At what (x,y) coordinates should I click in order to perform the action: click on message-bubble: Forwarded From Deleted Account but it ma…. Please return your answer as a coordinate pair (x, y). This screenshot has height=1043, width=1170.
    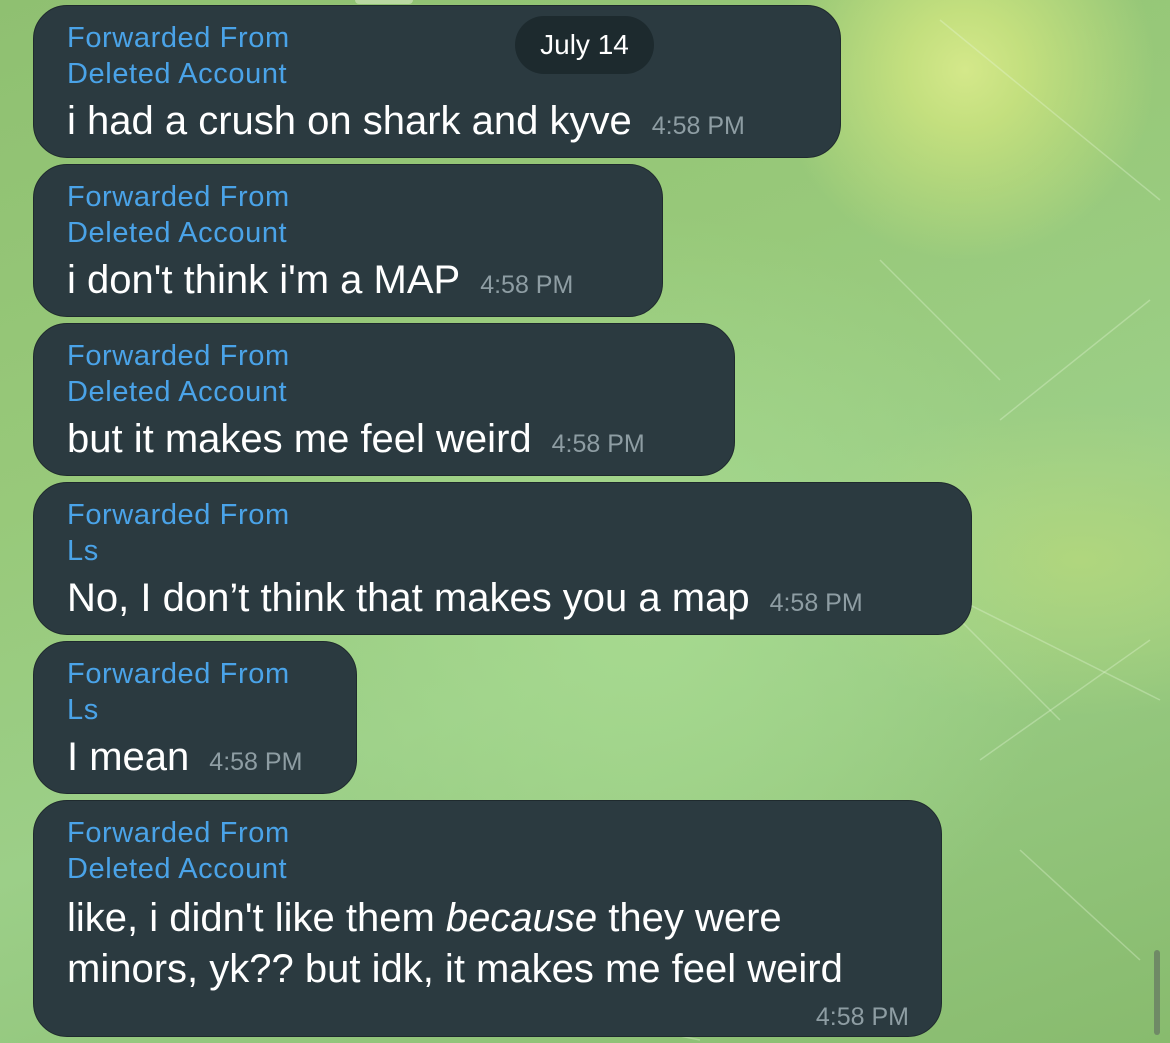
    Looking at the image, I should click on (384, 399).